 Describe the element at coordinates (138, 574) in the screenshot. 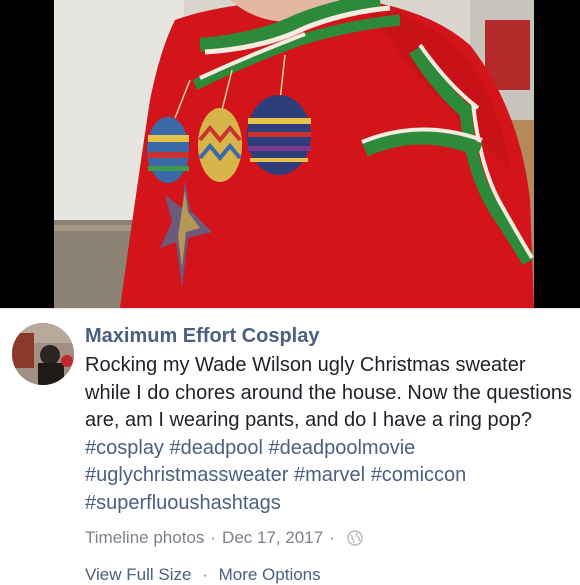

I see `view-full-size-link: View Full Size` at that location.